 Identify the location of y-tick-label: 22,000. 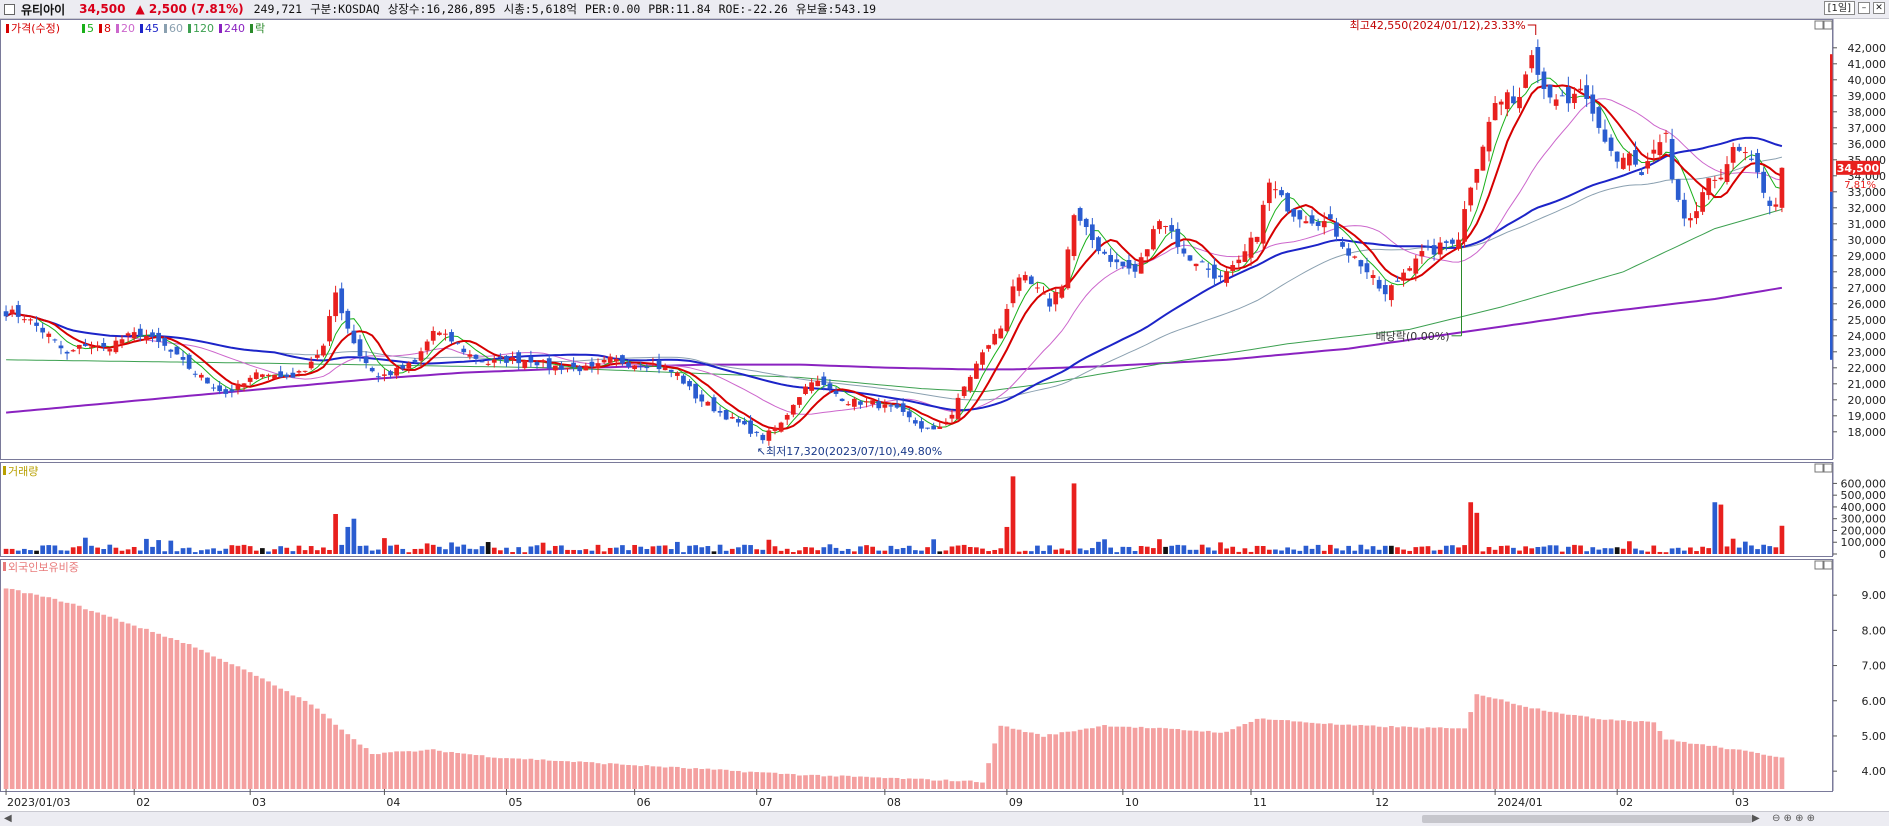
(1867, 368).